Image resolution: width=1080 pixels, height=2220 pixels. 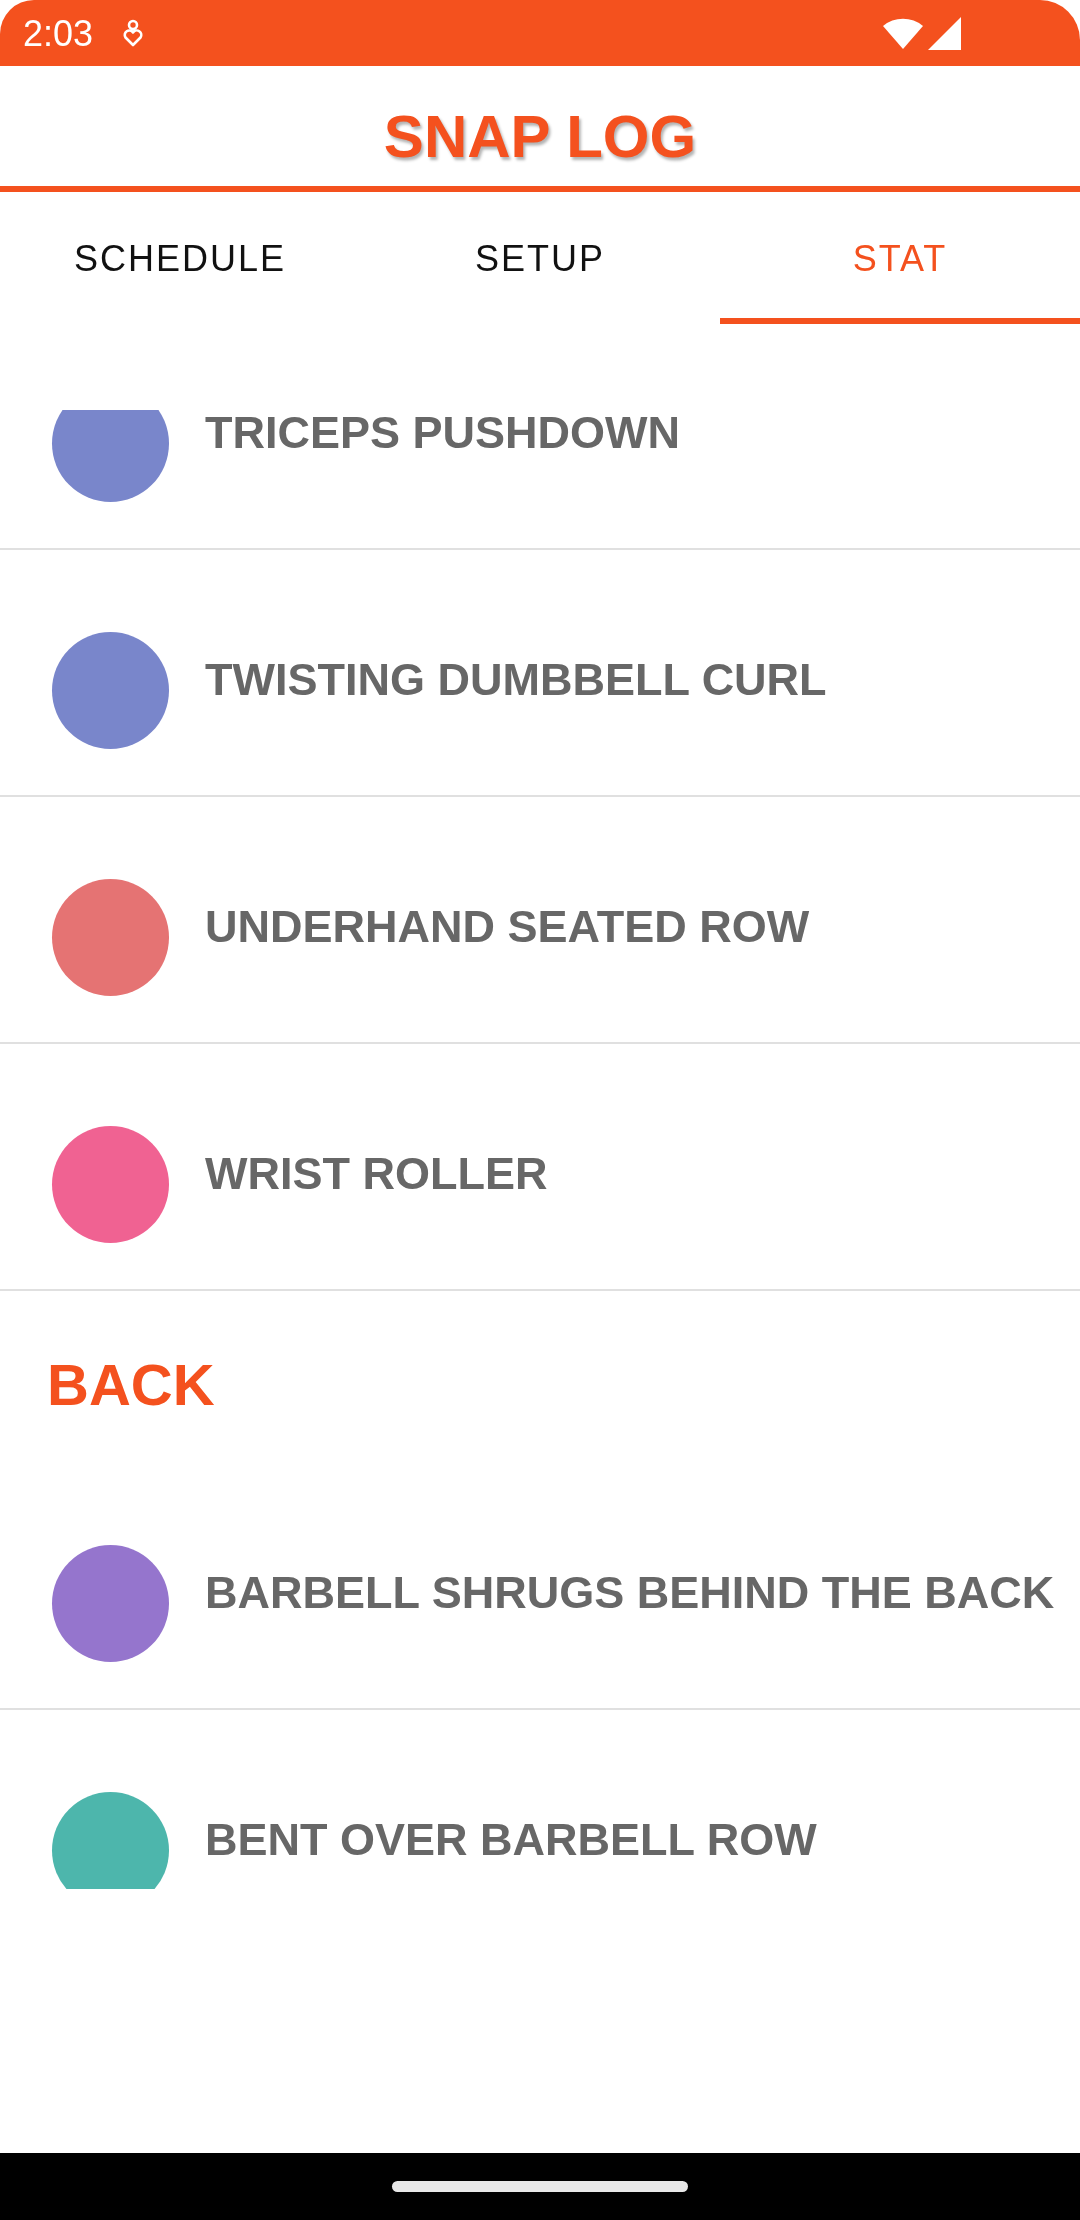 I want to click on exercise-name: BENT OVER BARBELL ROW, so click(x=511, y=1839).